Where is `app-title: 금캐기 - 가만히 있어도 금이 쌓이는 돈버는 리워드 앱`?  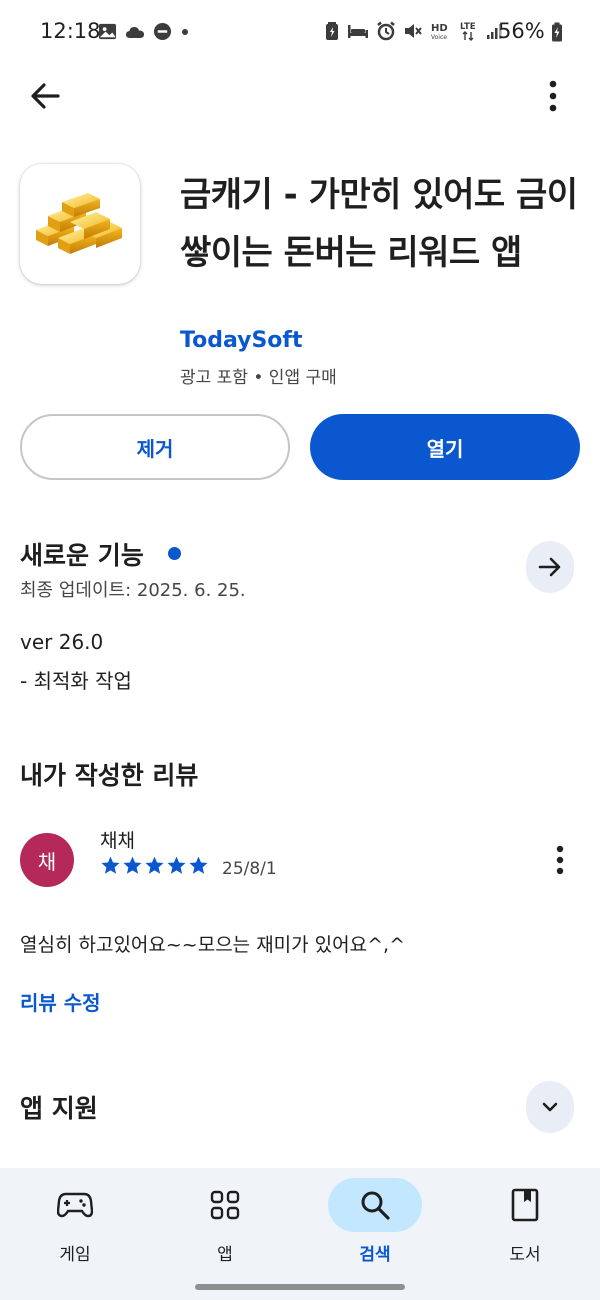
app-title: 금캐기 - 가만히 있어도 금이 쌓이는 돈버는 리워드 앱 is located at coordinates (379, 224).